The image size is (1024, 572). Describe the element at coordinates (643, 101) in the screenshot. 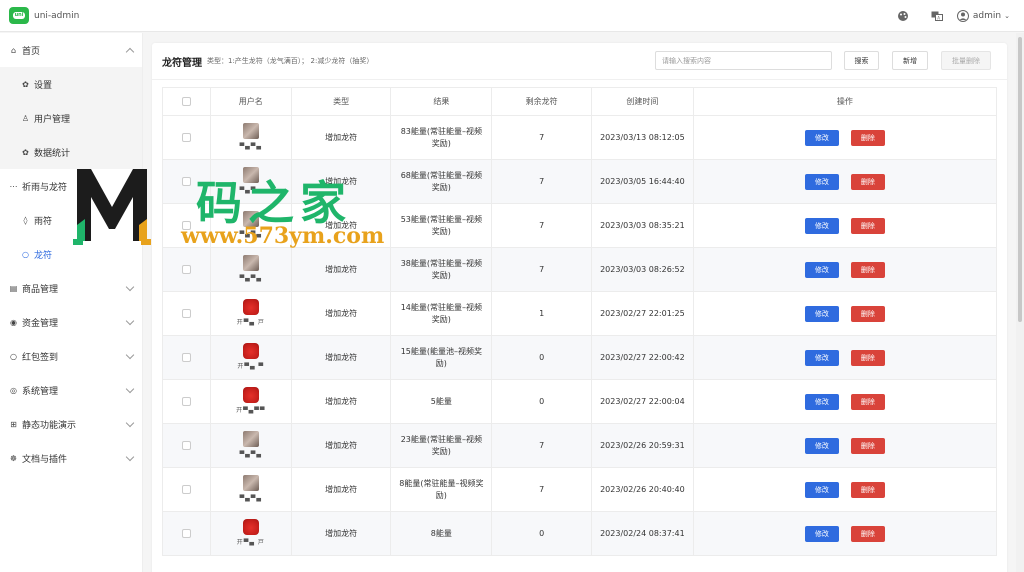

I see `column-header-created: 创建时间` at that location.